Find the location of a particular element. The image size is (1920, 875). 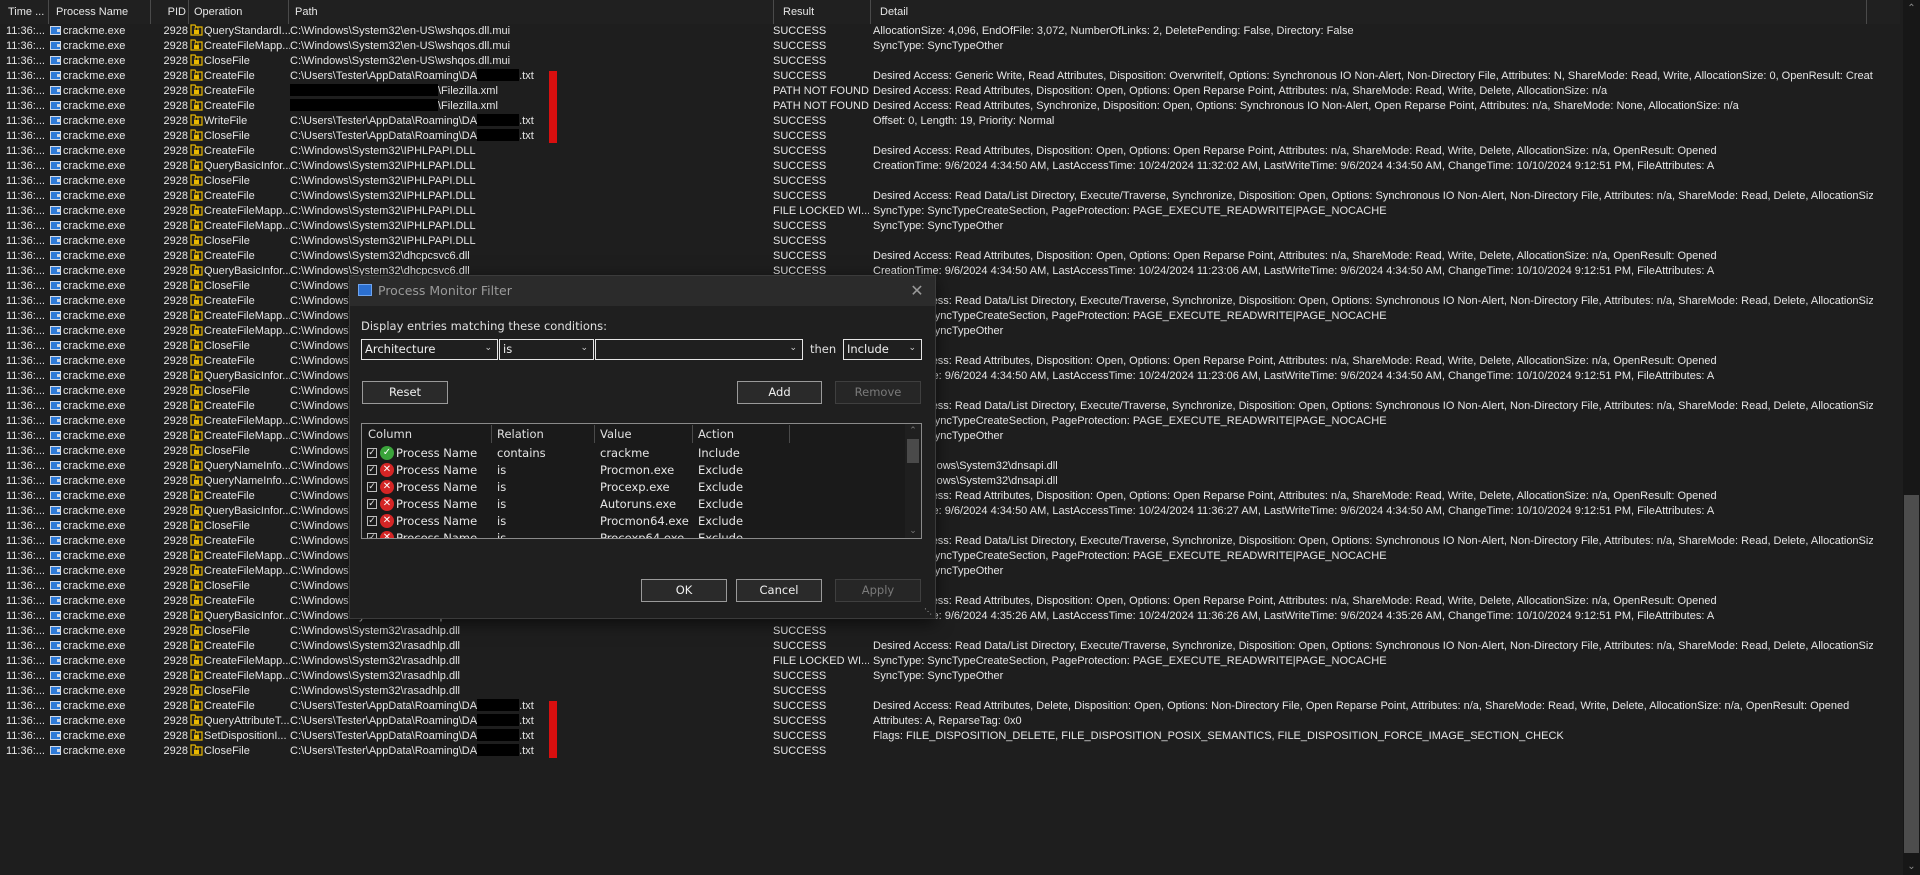

action-select: Include ⌄ is located at coordinates (882, 349).